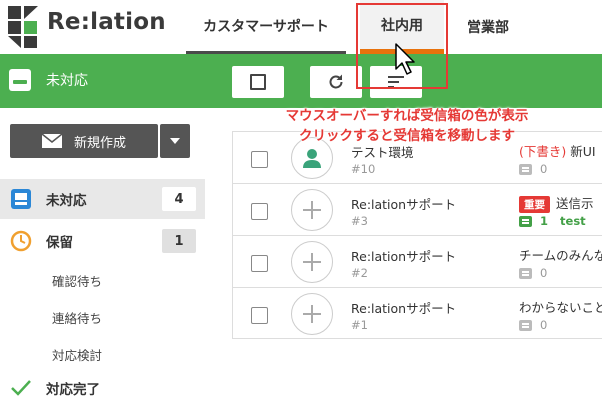 Image resolution: width=602 pixels, height=417 pixels. What do you see at coordinates (407, 116) in the screenshot?
I see `annotation-line-1: マウスオーバーすれば受信箱の色が表示` at bounding box center [407, 116].